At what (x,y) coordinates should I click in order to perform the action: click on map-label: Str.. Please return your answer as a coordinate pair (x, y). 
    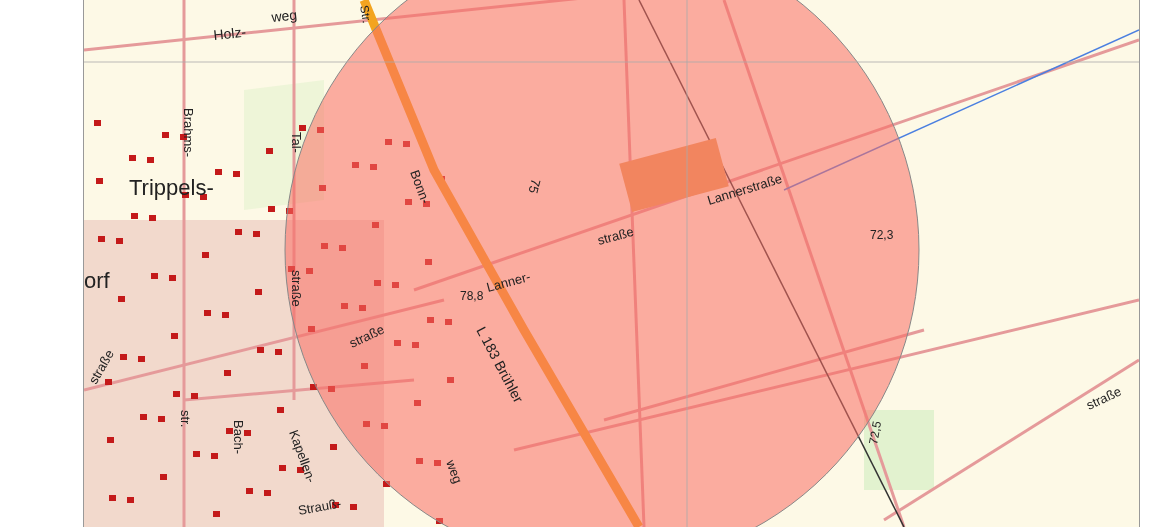
    Looking at the image, I should click on (366, 14).